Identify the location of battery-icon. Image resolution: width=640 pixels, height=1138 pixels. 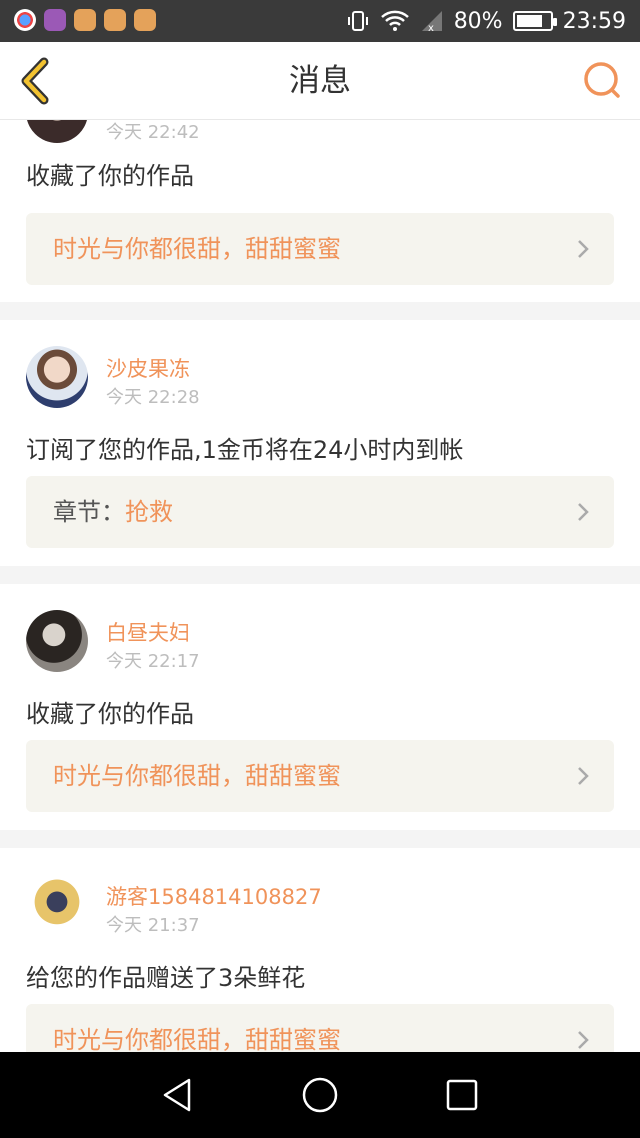
(534, 21).